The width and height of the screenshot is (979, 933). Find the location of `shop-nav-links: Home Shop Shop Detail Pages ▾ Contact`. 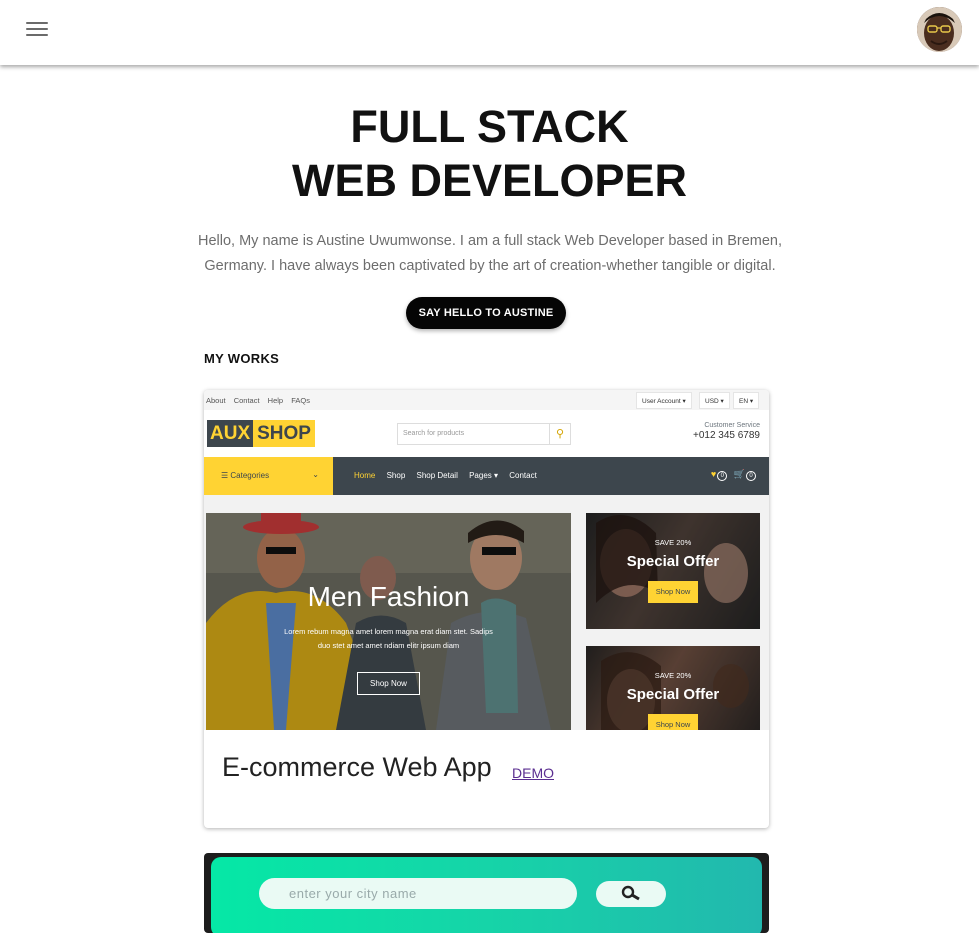

shop-nav-links: Home Shop Shop Detail Pages ▾ Contact is located at coordinates (450, 475).